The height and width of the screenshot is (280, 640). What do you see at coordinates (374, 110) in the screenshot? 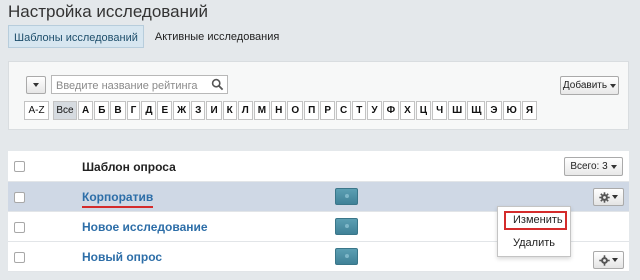
I see `letter-button: У` at bounding box center [374, 110].